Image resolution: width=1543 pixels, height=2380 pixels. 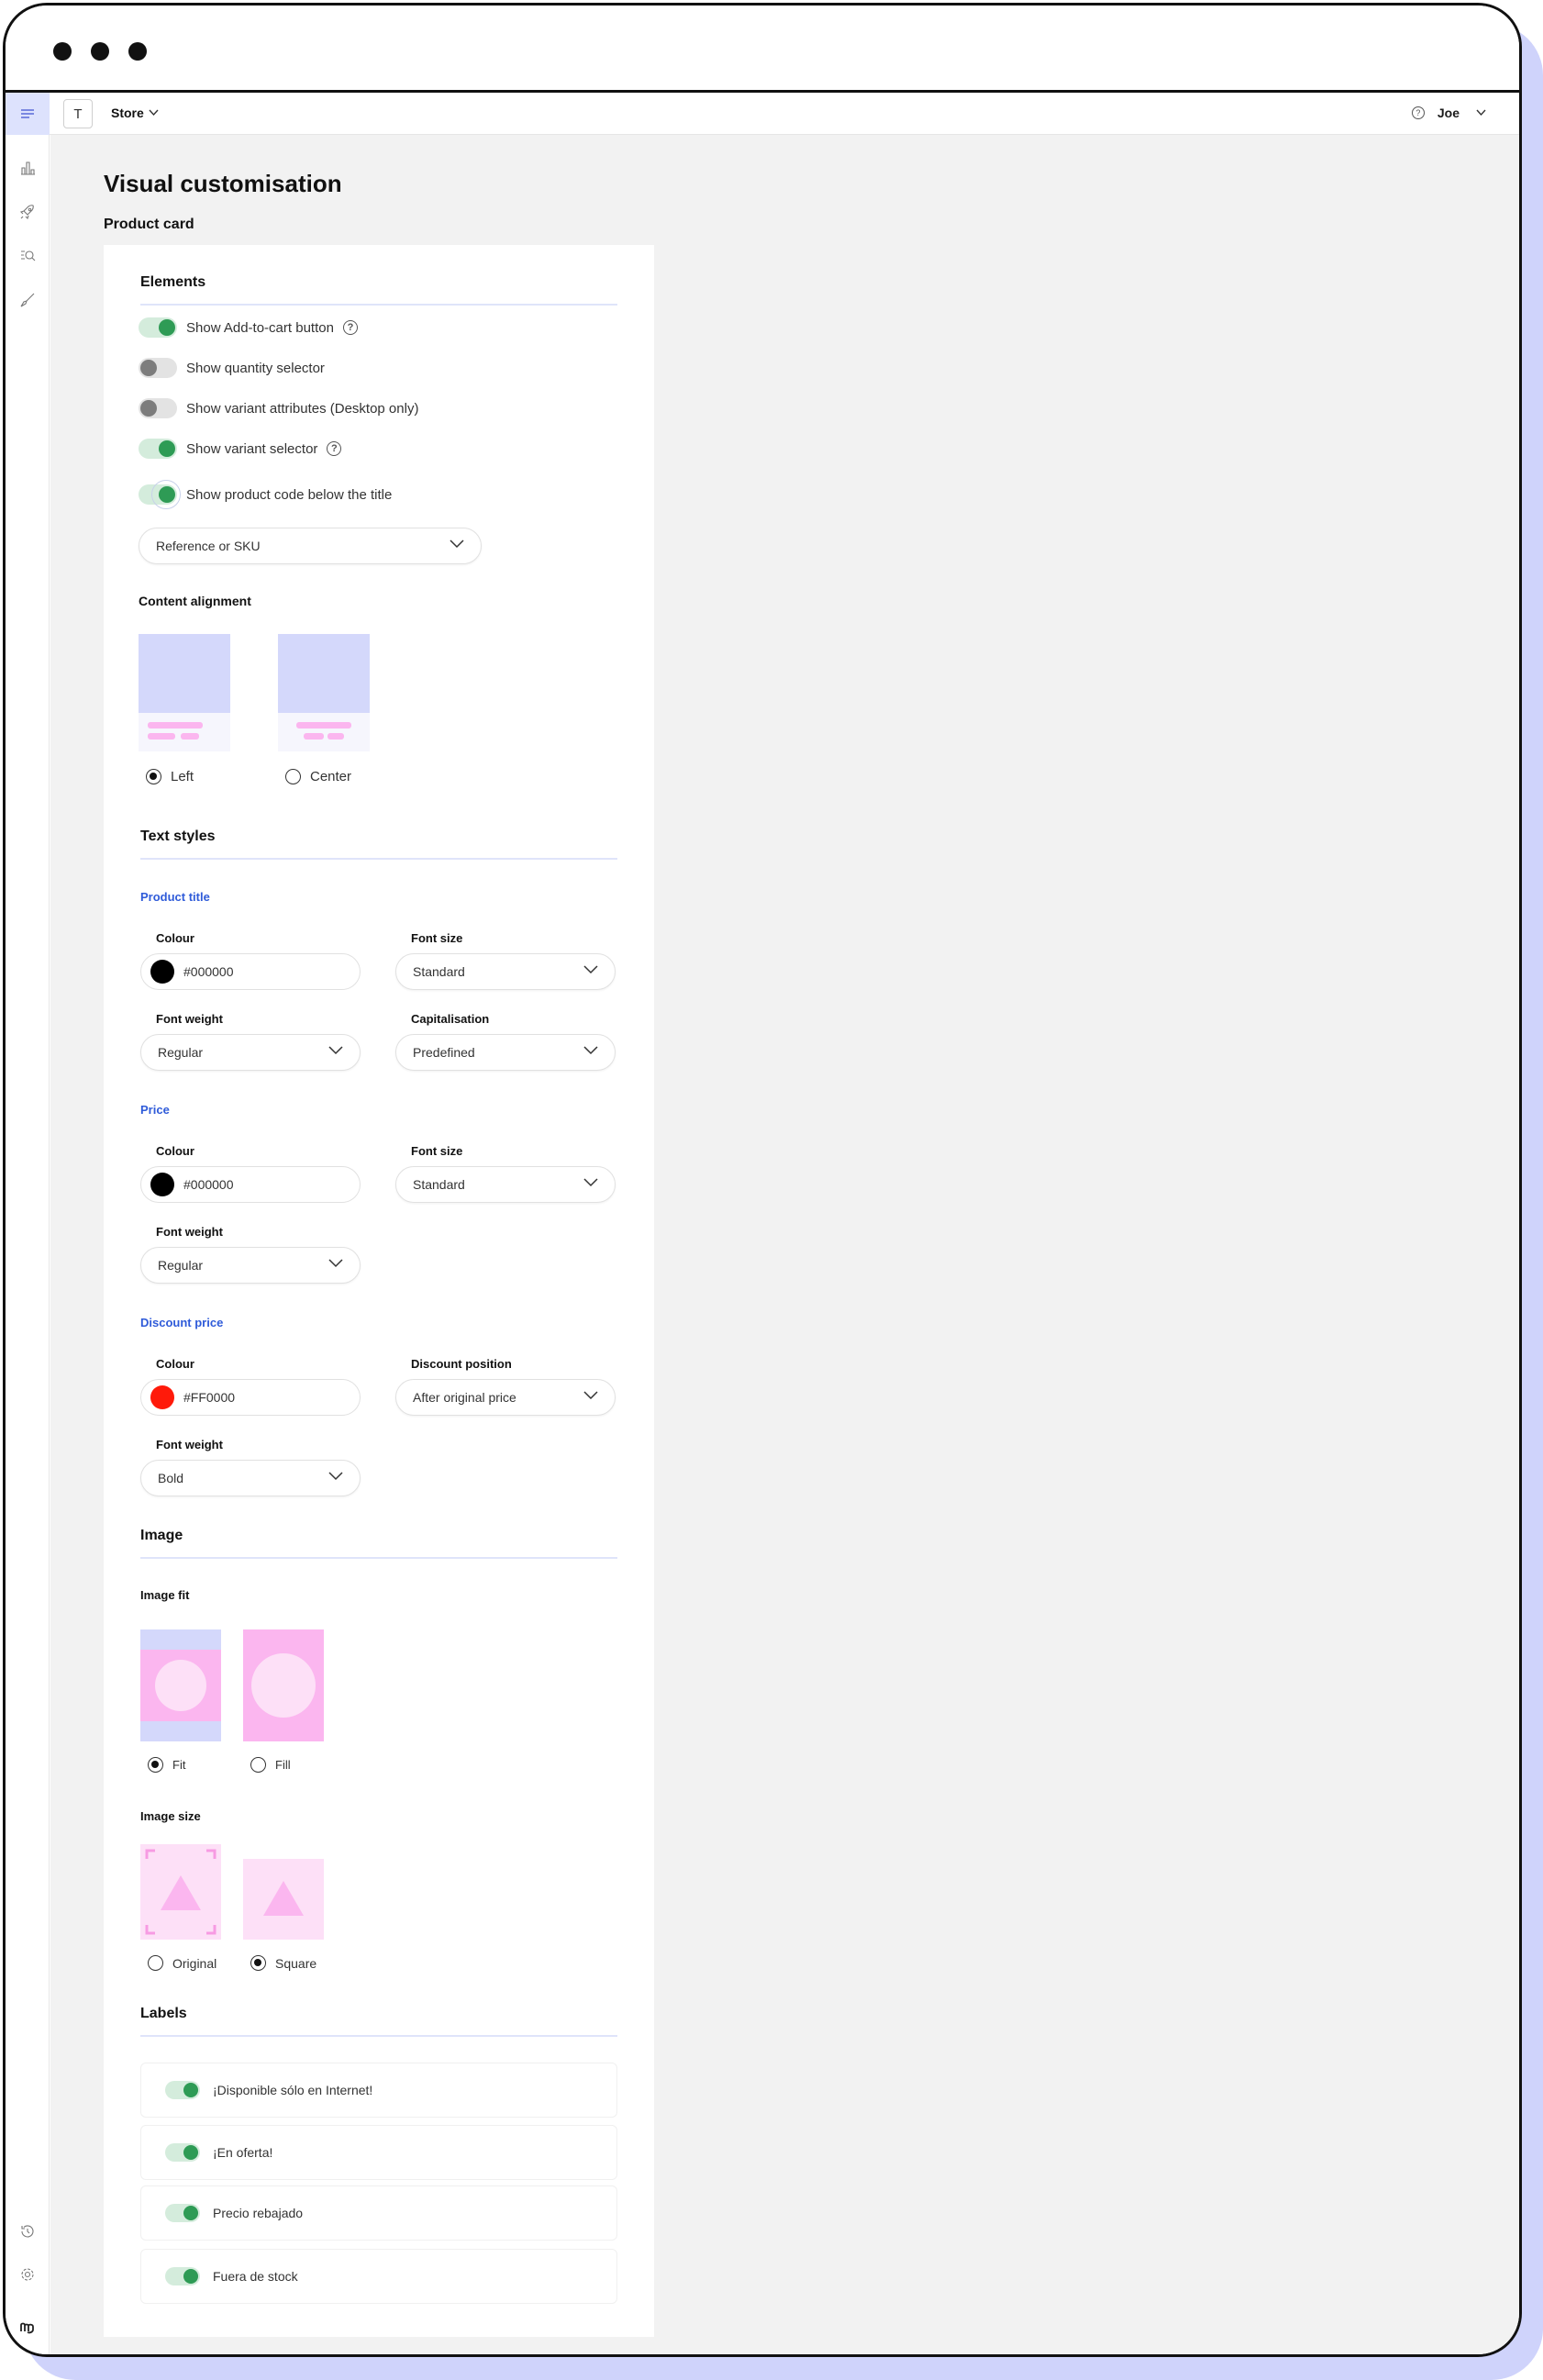 What do you see at coordinates (155, 1963) in the screenshot?
I see `radio-original` at bounding box center [155, 1963].